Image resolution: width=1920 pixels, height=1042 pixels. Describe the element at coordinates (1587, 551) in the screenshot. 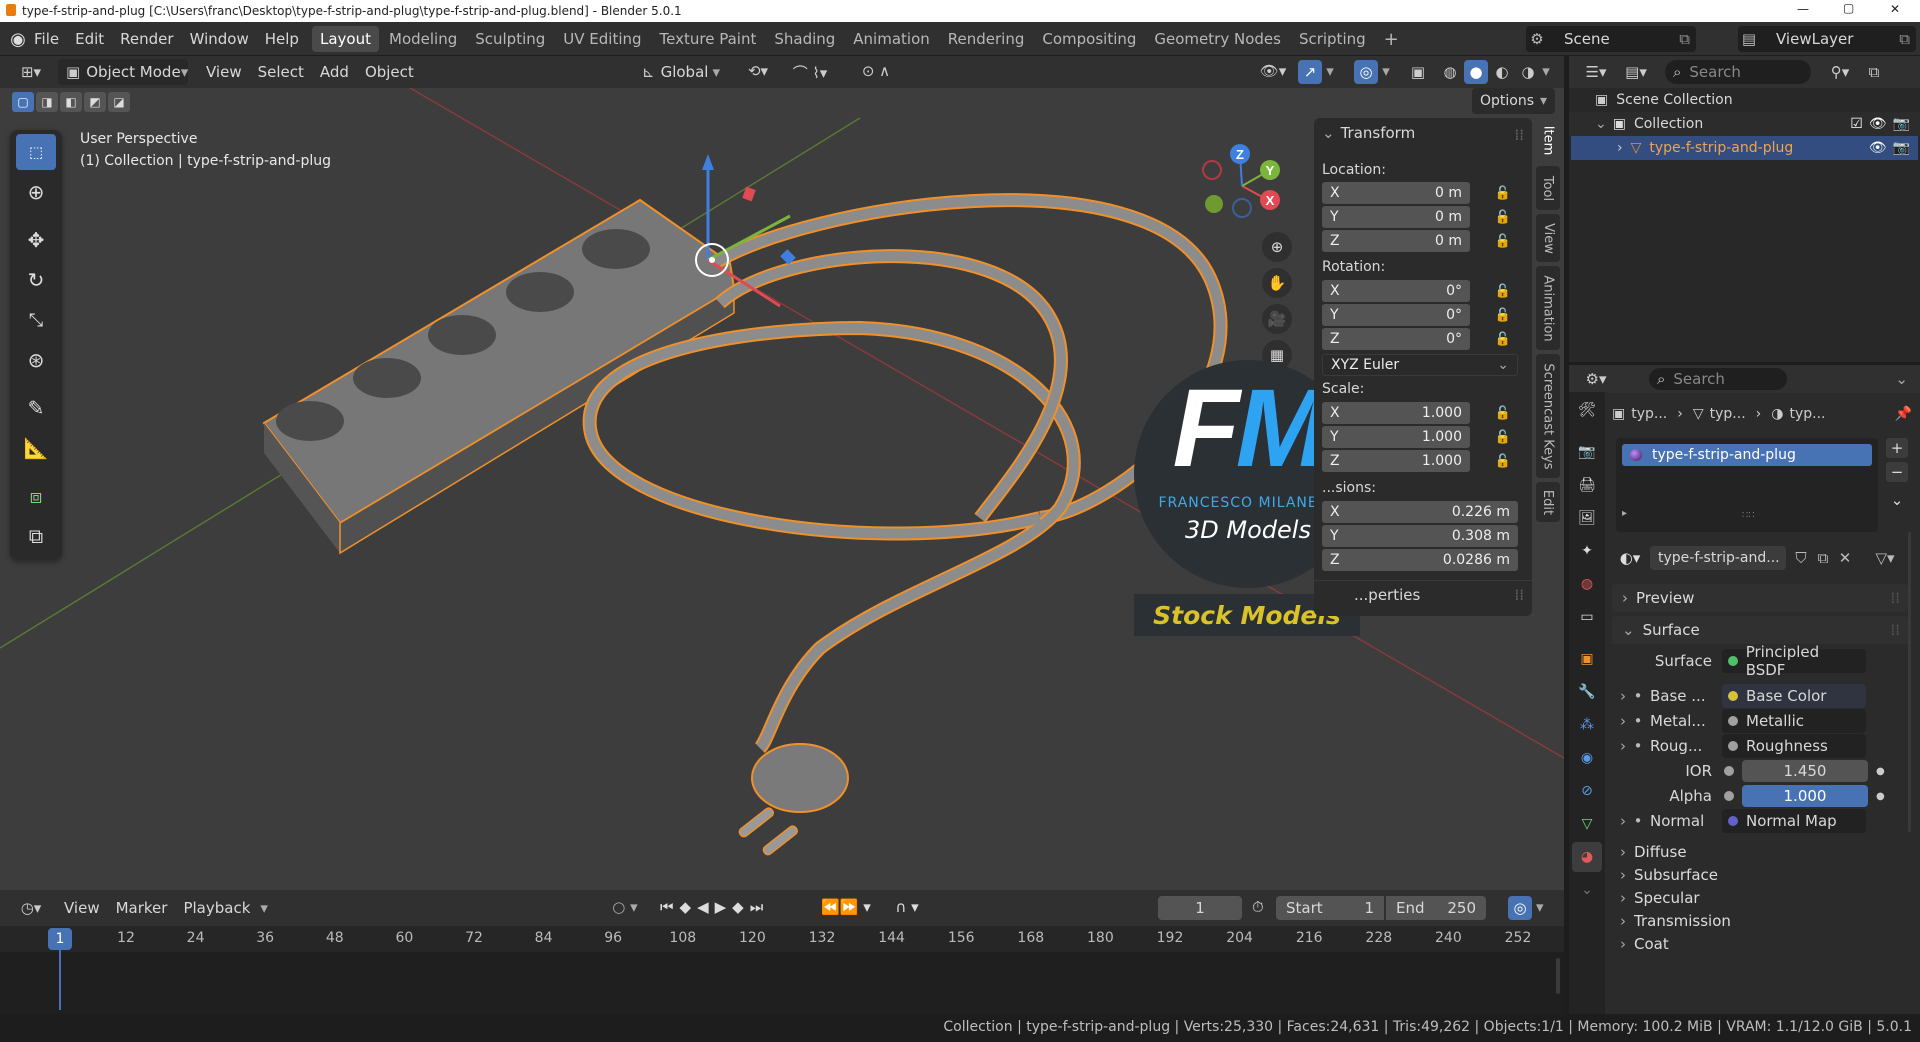

I see `scene-tab-icon: ✦` at that location.